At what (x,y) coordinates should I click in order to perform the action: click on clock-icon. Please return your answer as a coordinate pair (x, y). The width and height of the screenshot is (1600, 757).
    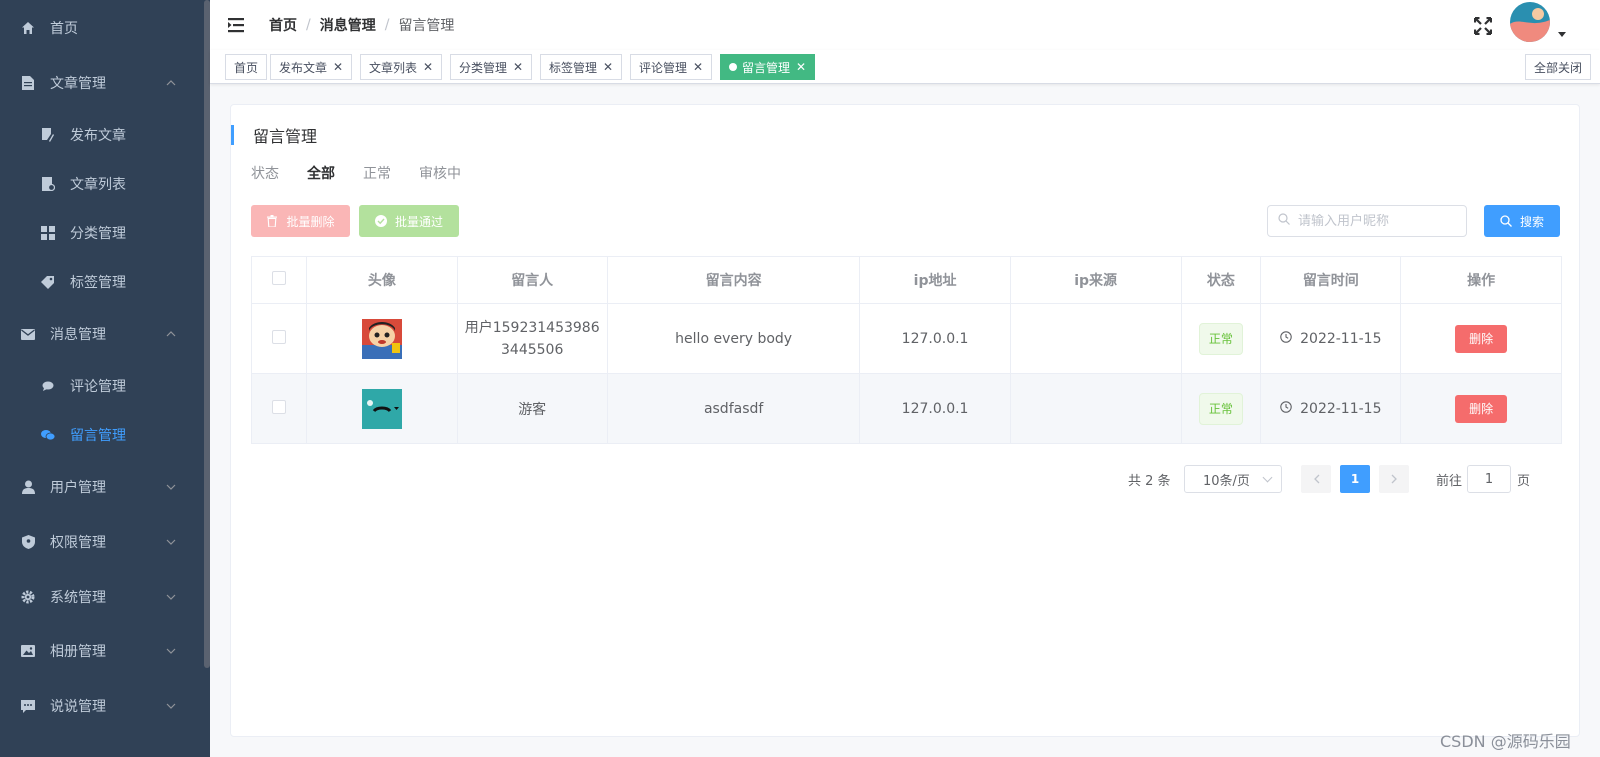
    Looking at the image, I should click on (1286, 408).